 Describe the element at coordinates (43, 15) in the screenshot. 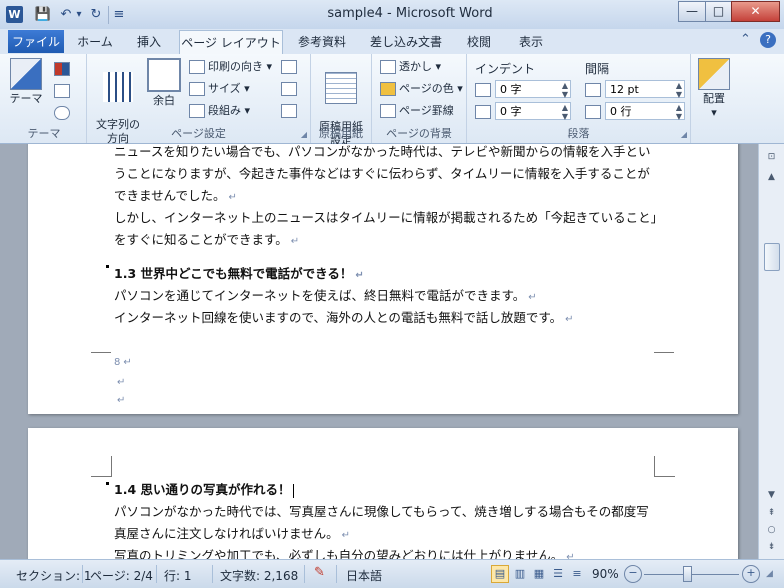

I see `save-icon: 💾` at that location.